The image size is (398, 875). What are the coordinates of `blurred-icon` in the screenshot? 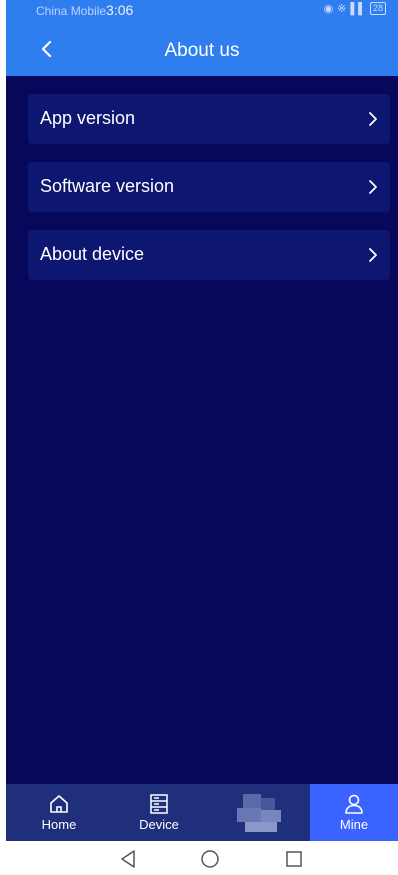 It's located at (260, 813).